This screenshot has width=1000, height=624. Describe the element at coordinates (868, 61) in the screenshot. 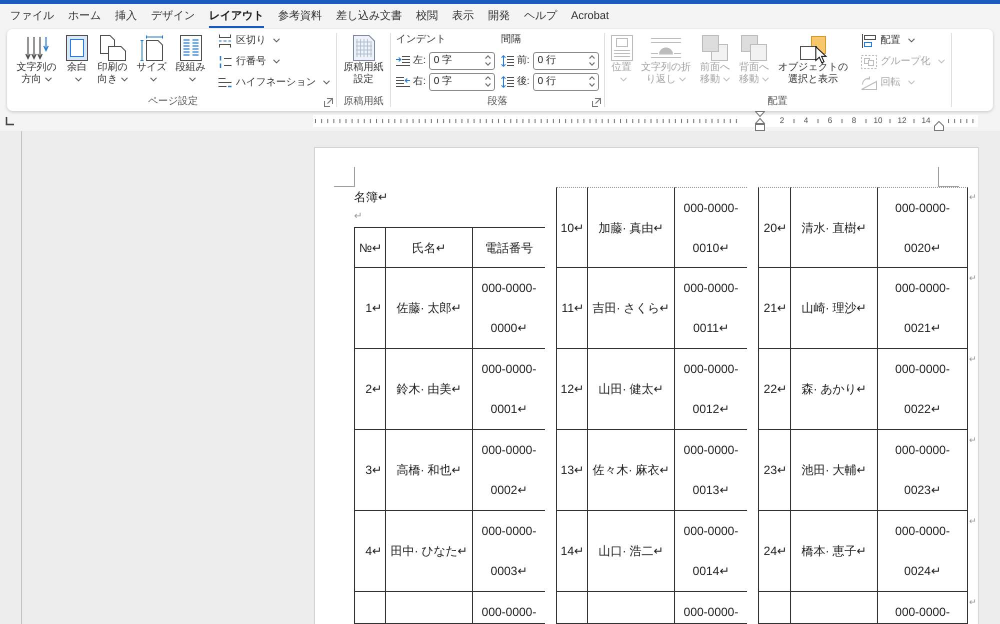

I see `group-icon` at that location.